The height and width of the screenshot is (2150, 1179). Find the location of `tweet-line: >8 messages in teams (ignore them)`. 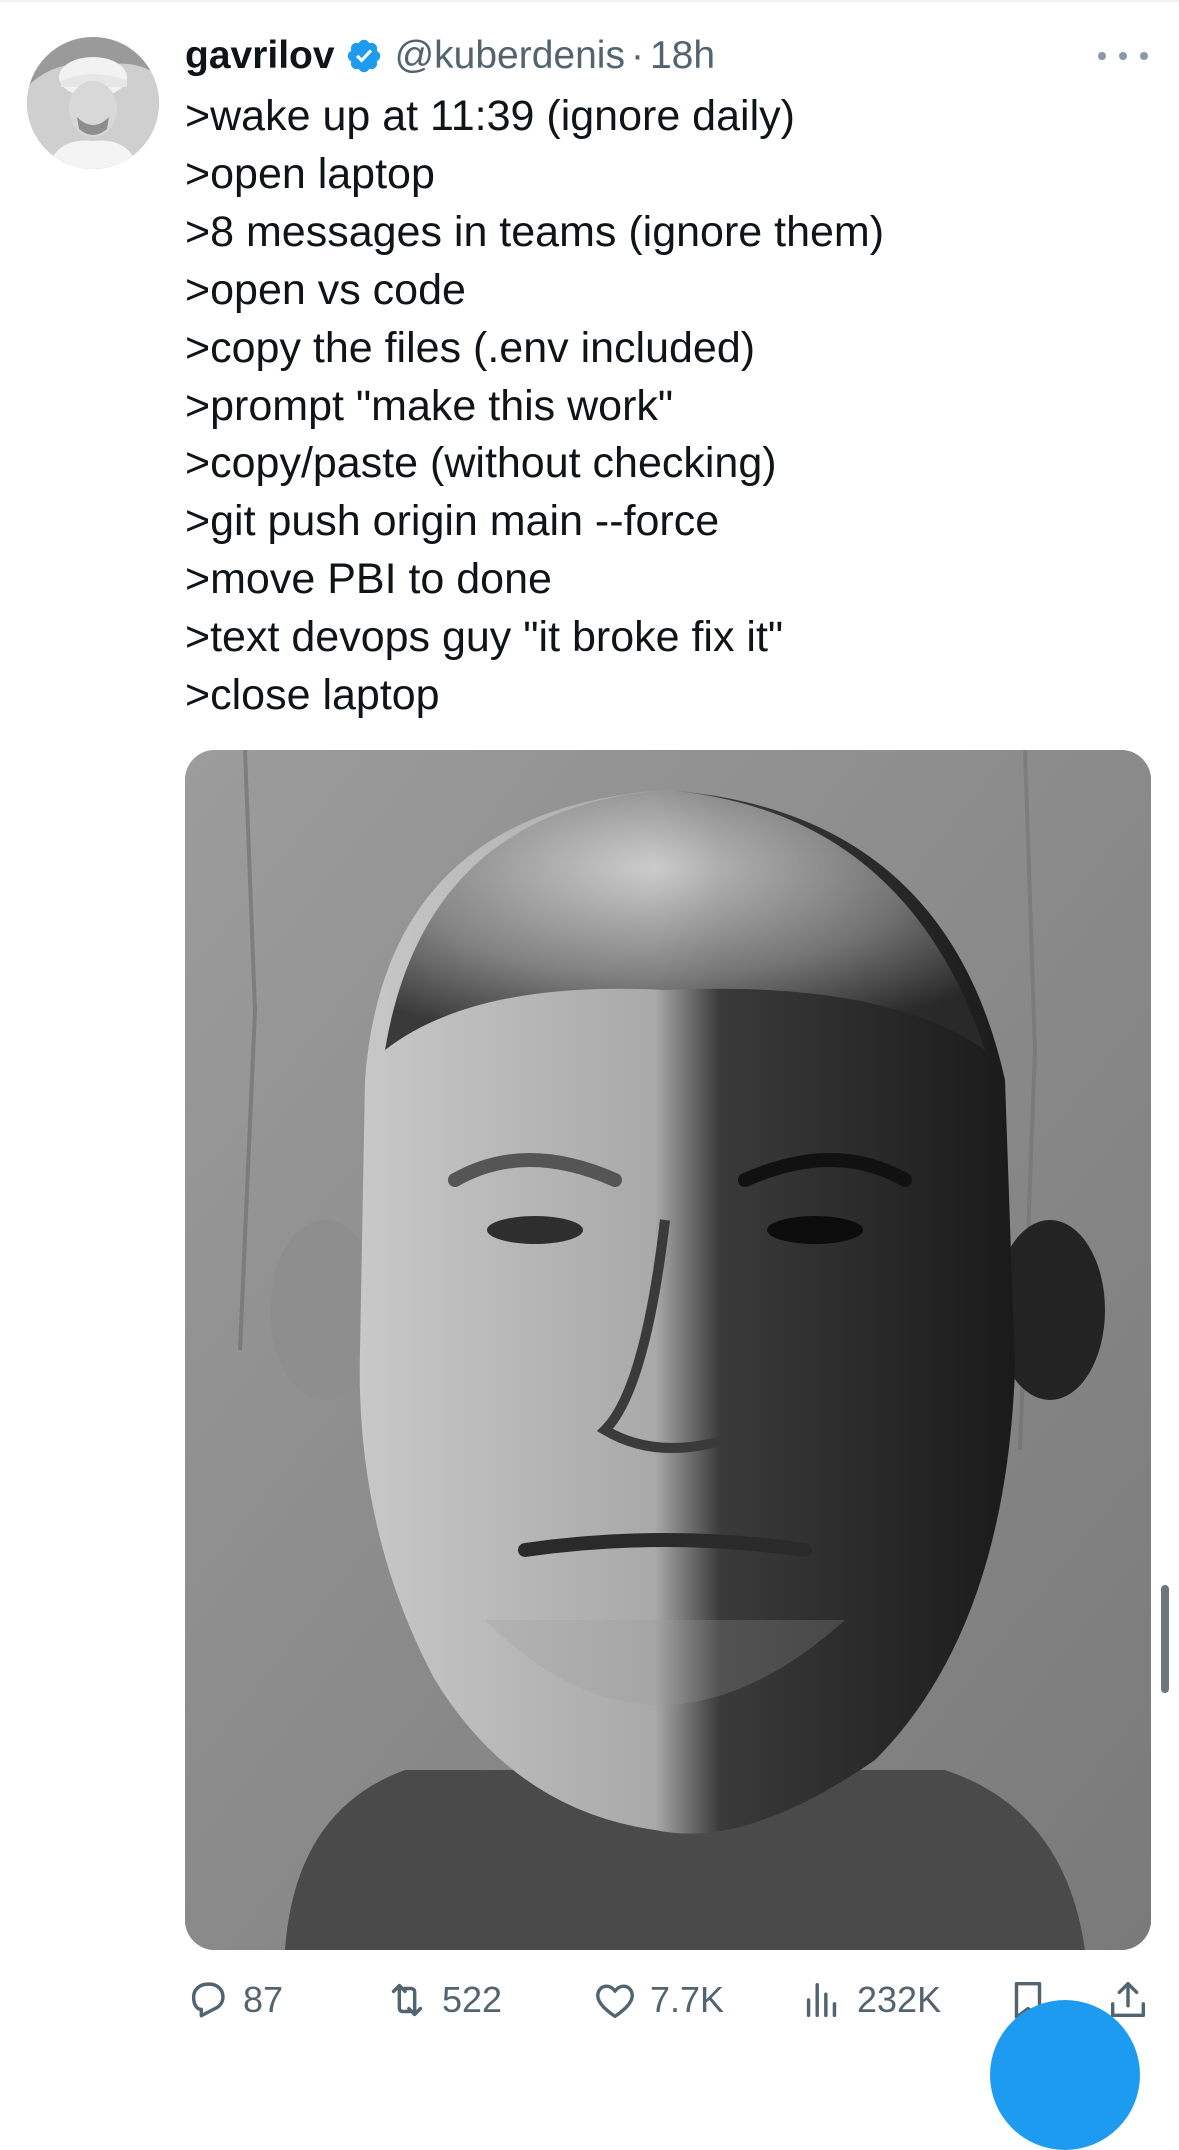

tweet-line: >8 messages in teams (ignore them) is located at coordinates (535, 231).